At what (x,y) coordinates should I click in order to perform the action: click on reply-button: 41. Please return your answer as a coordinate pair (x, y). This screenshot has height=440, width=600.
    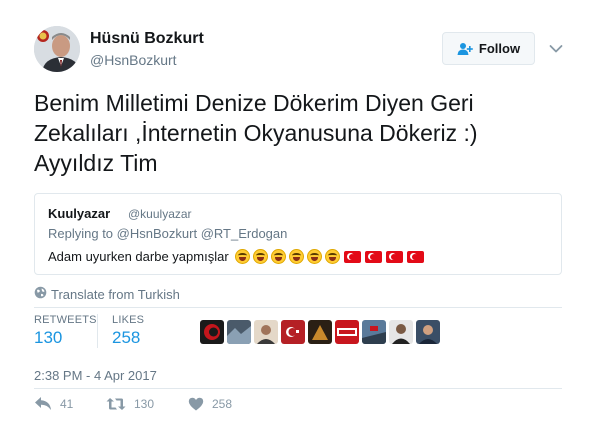
    Looking at the image, I should click on (70, 403).